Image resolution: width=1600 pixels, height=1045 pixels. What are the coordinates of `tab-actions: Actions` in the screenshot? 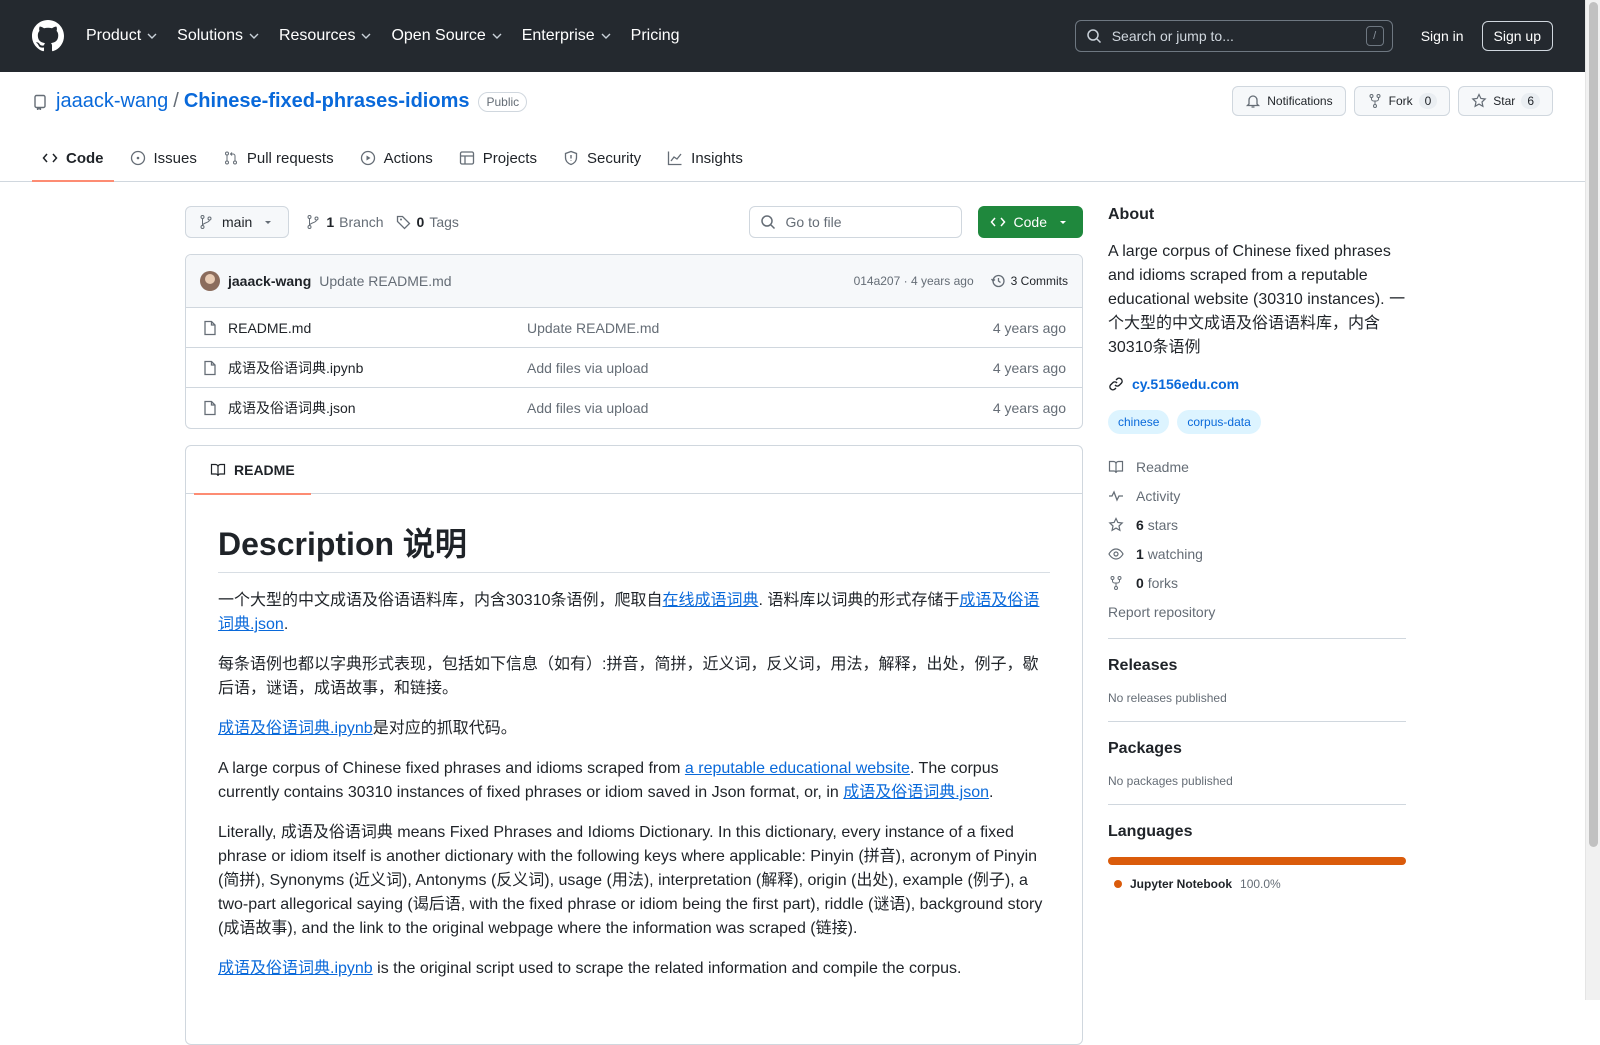 It's located at (396, 158).